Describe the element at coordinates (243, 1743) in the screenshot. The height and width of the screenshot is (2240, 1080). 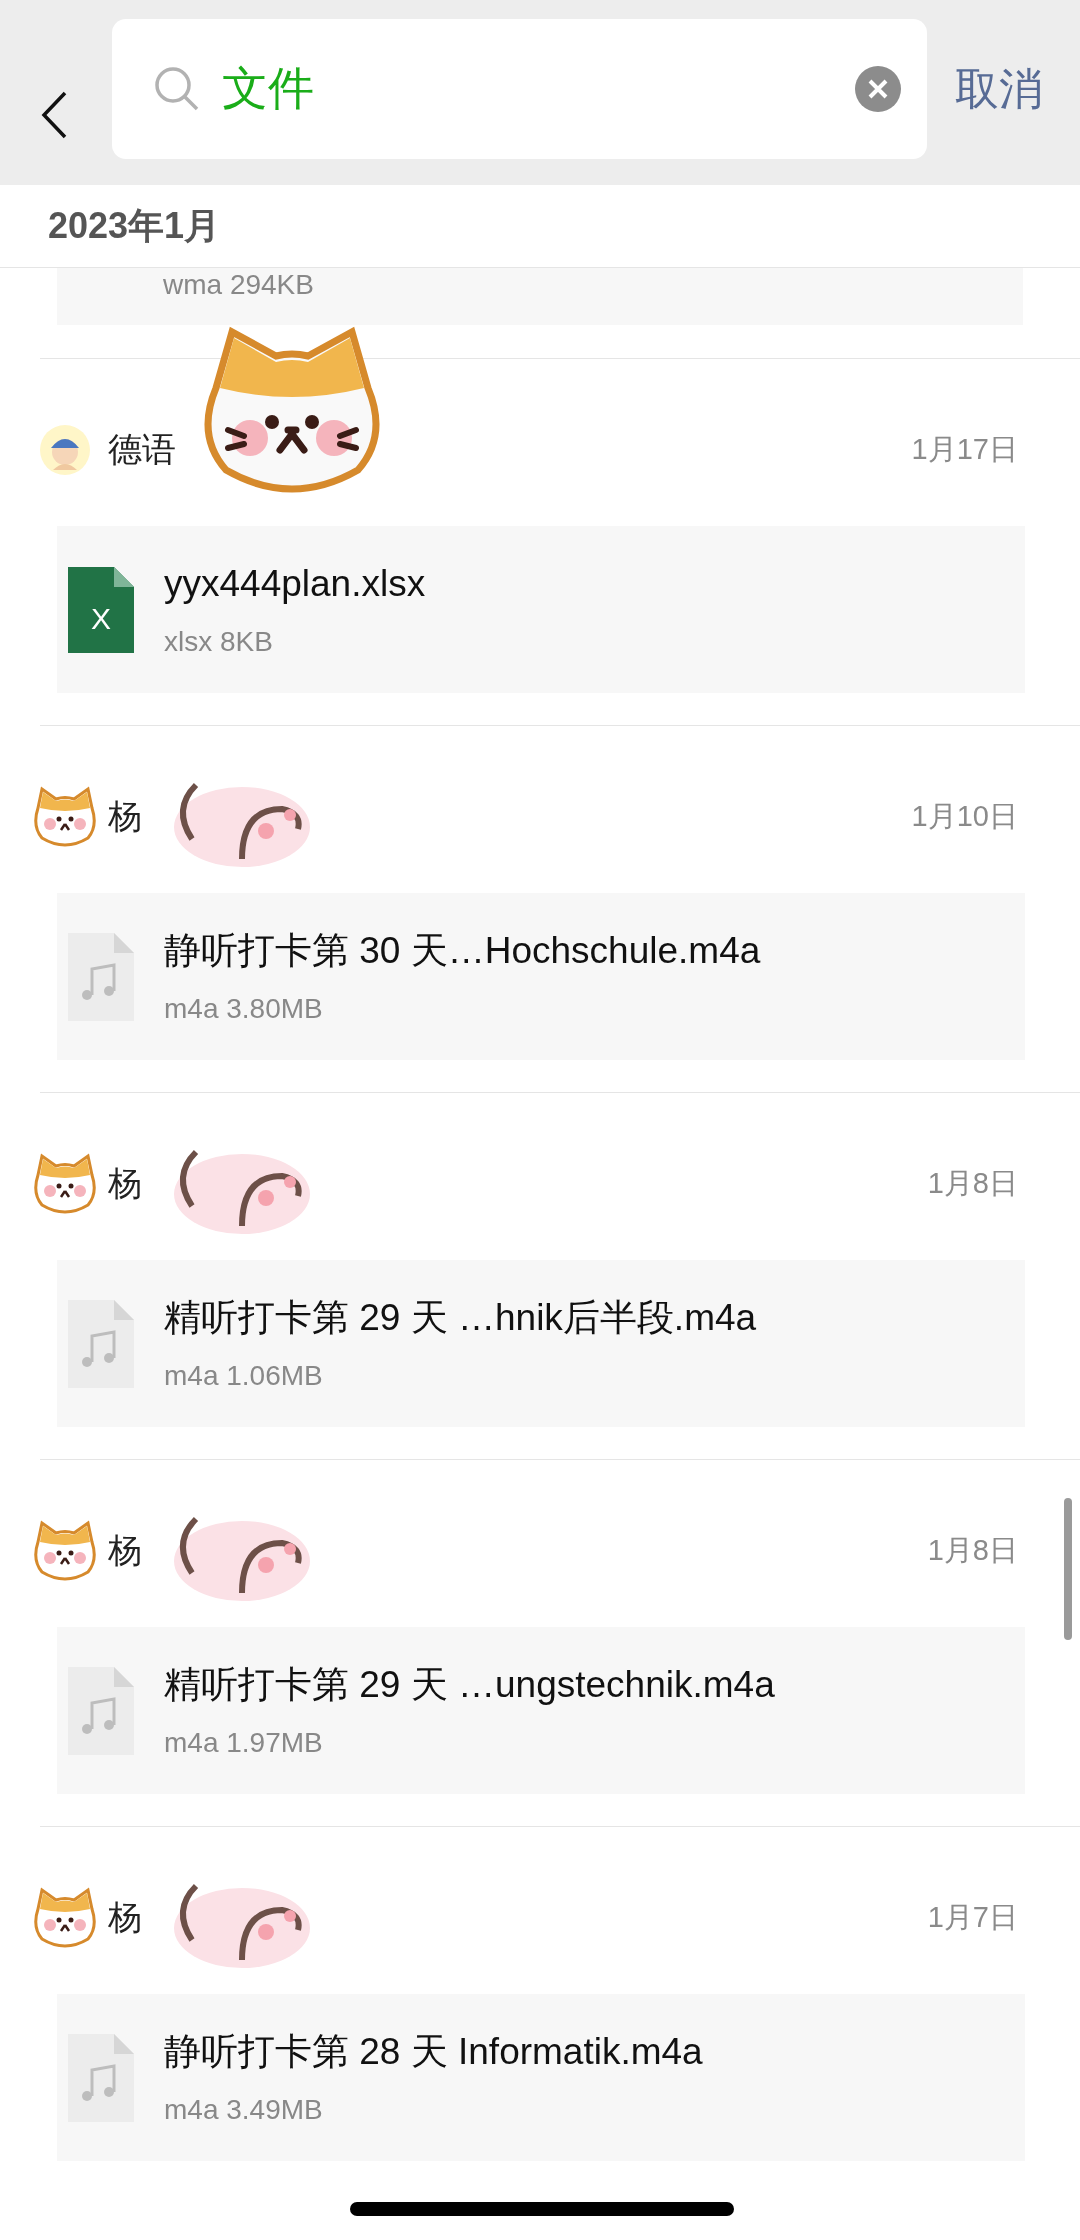
I see `file-meta: m4a 1.97MB` at that location.